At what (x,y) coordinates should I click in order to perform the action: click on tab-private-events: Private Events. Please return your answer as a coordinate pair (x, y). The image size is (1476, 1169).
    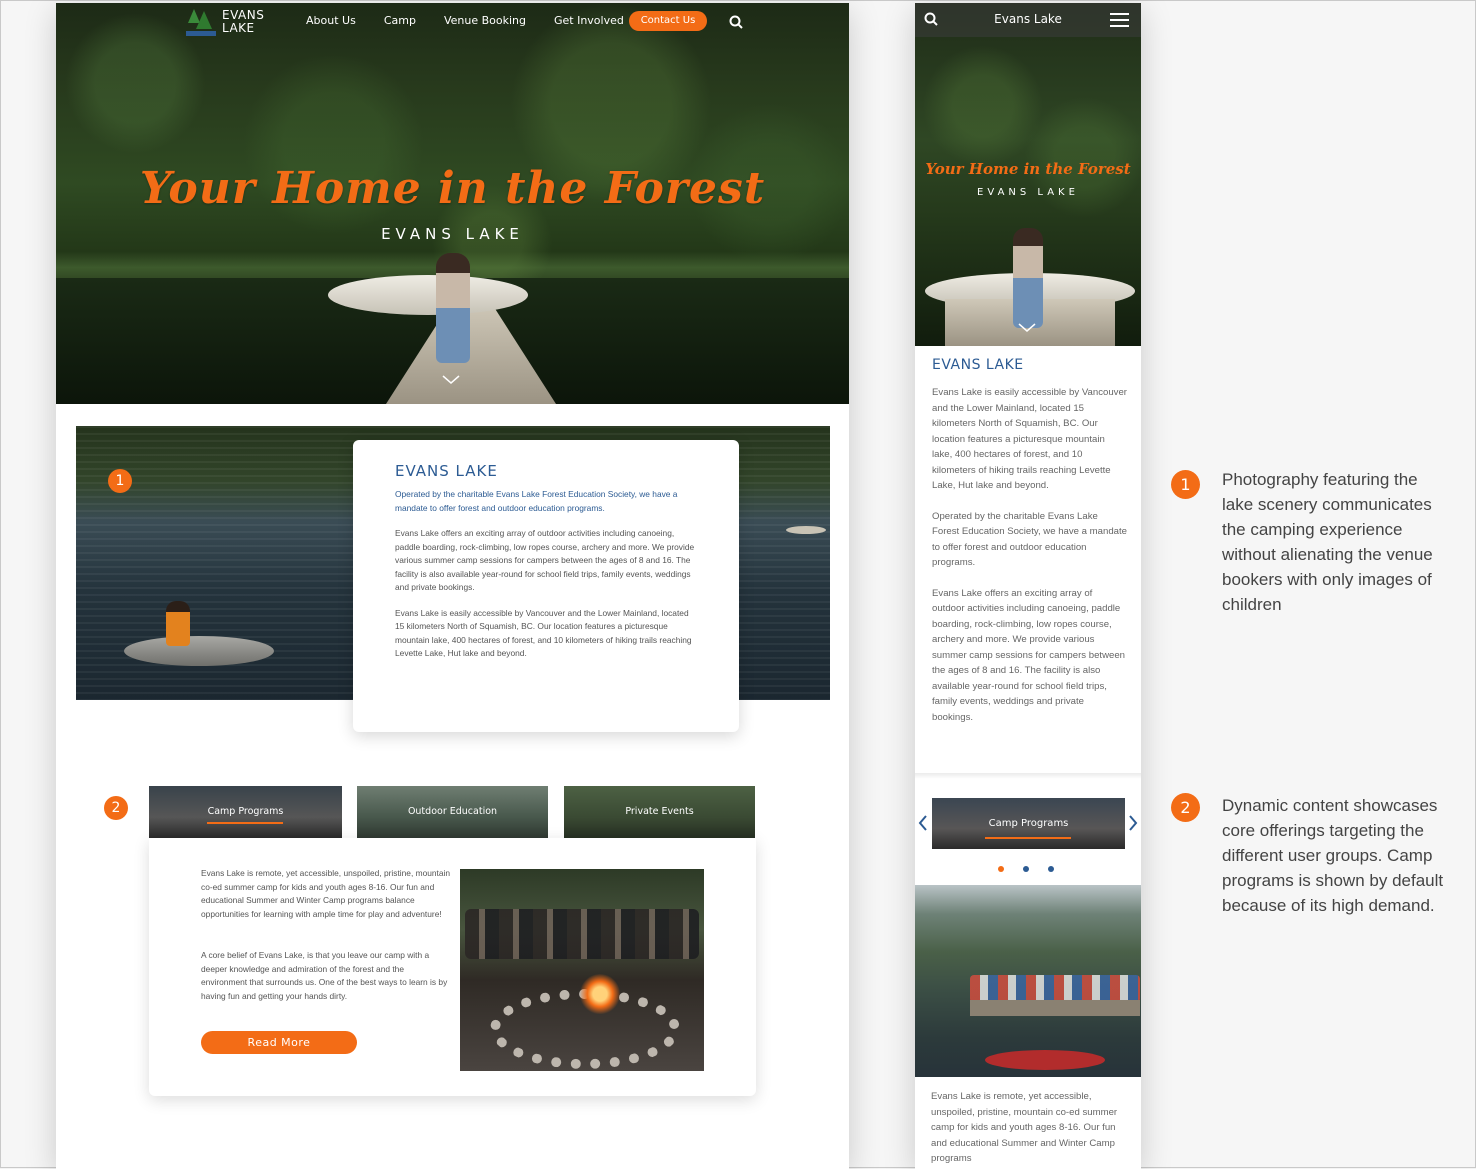
    Looking at the image, I should click on (659, 812).